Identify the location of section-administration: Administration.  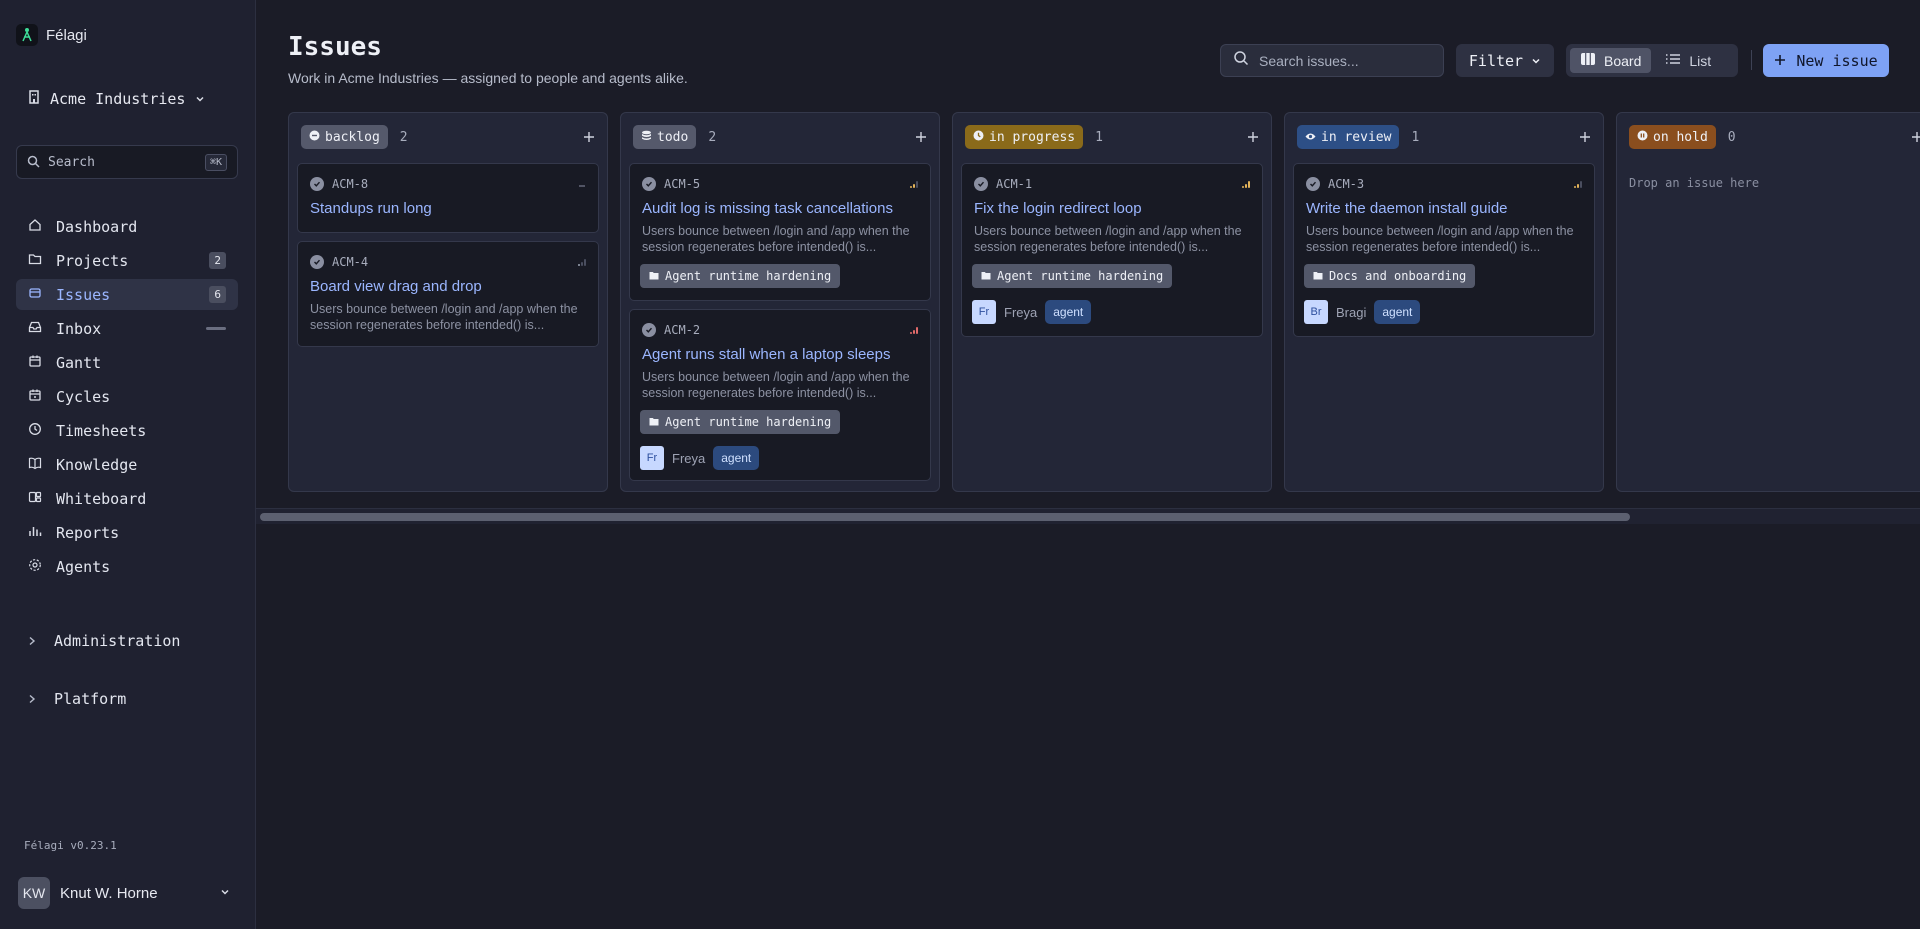
(104, 641).